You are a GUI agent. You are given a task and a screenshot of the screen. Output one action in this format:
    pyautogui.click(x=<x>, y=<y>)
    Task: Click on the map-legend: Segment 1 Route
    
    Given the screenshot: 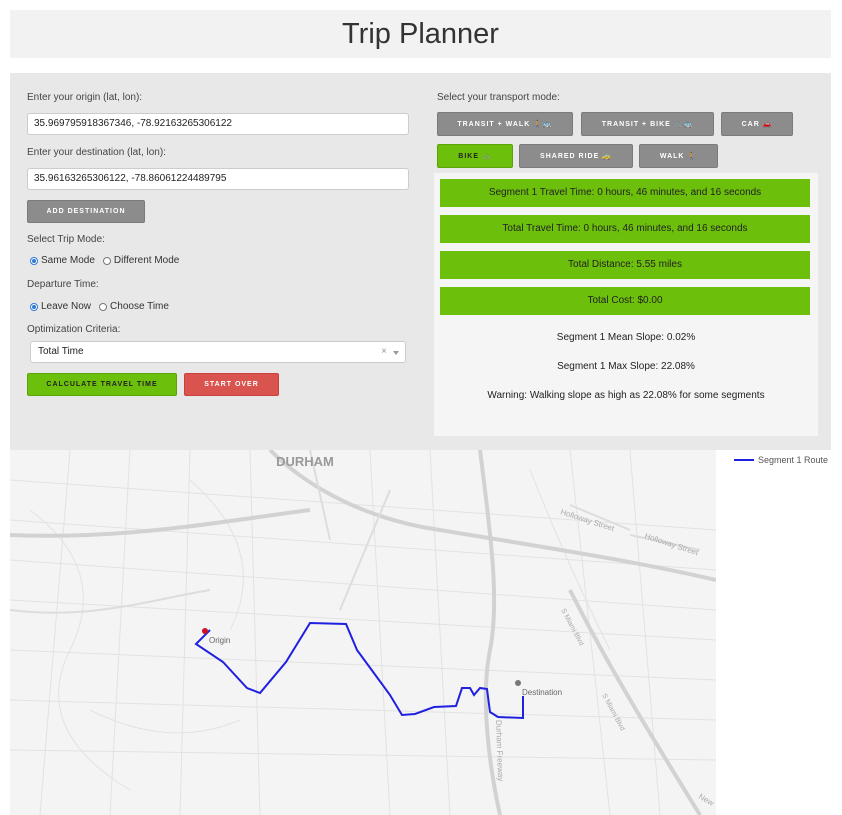 What is the action you would take?
    pyautogui.click(x=781, y=460)
    